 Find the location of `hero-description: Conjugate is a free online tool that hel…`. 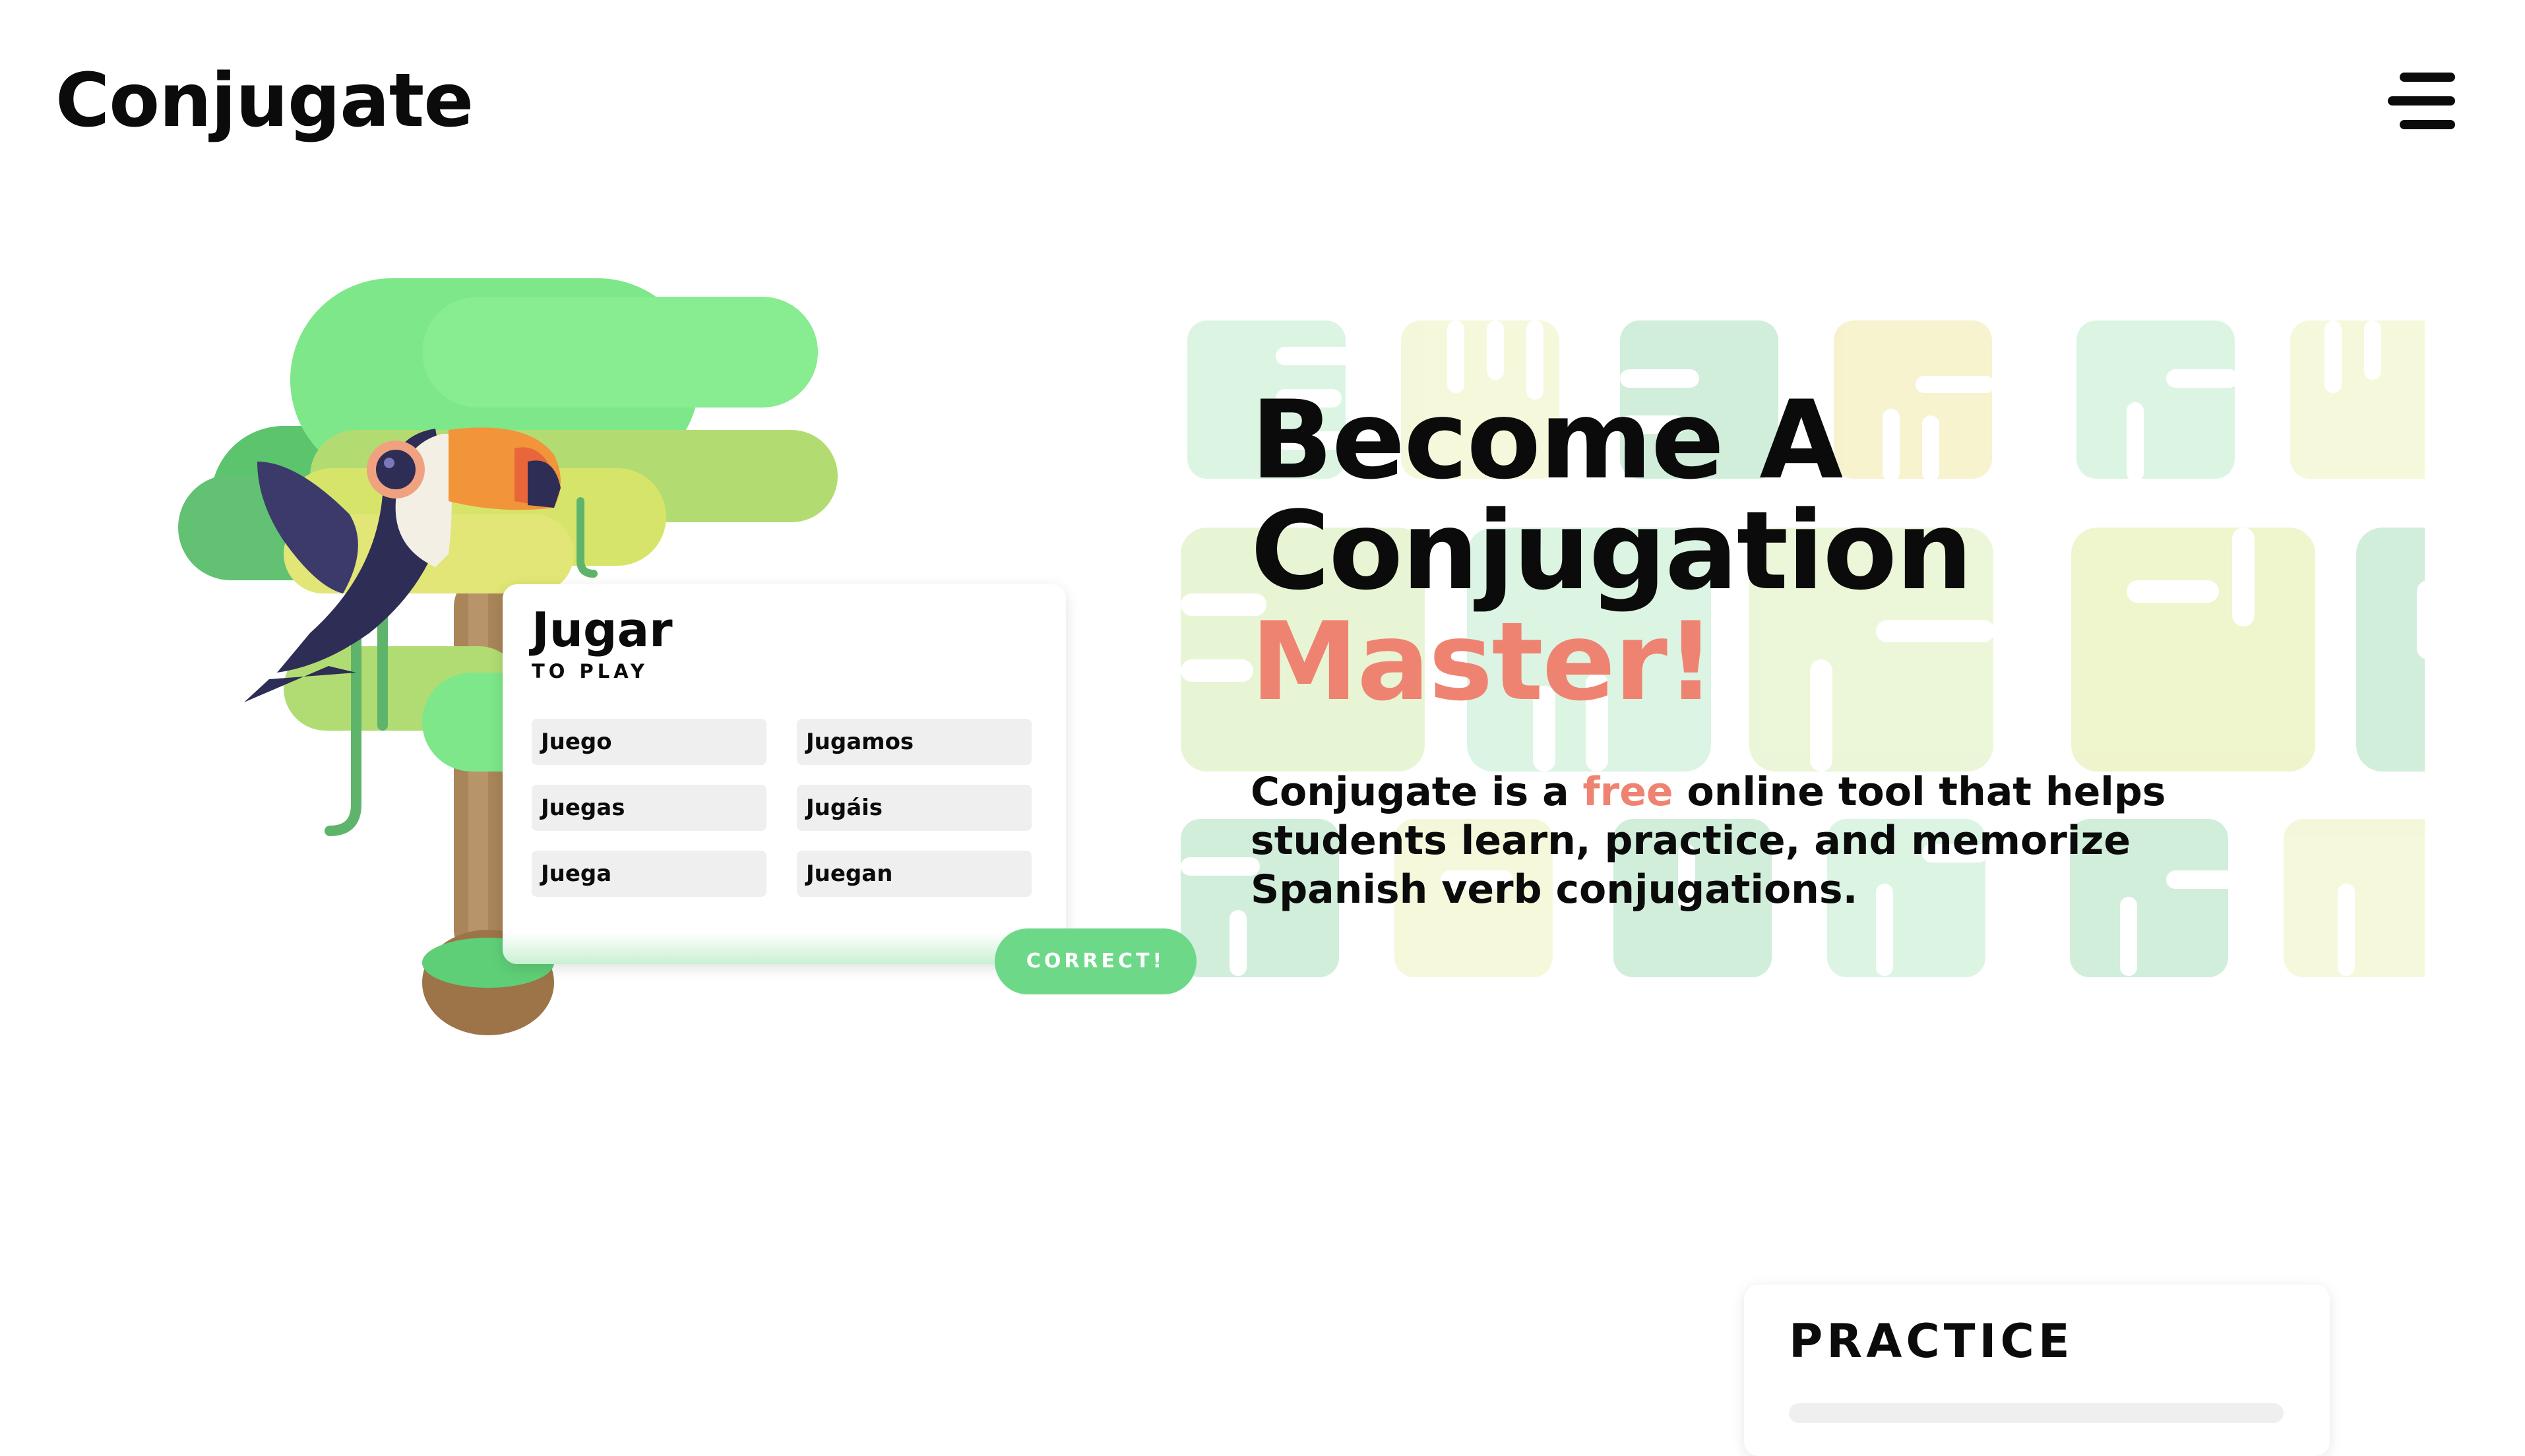

hero-description: Conjugate is a free online tool that hel… is located at coordinates (1785, 841).